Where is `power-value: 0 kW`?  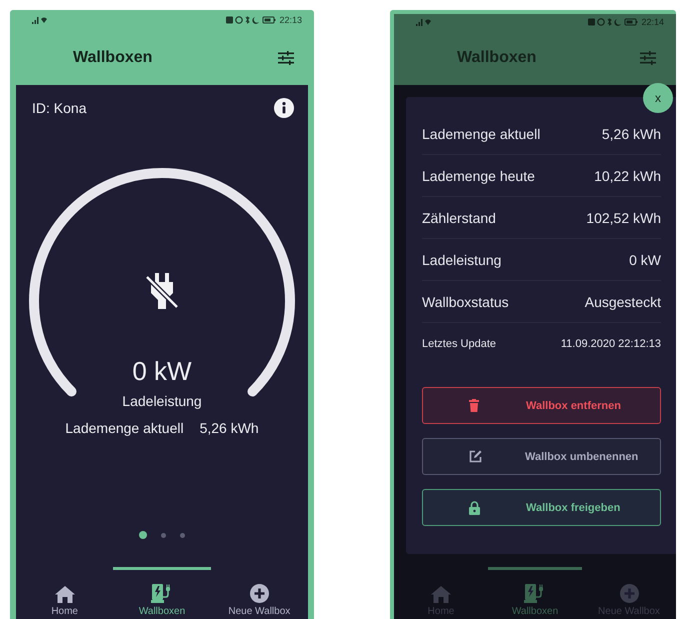
power-value: 0 kW is located at coordinates (162, 371).